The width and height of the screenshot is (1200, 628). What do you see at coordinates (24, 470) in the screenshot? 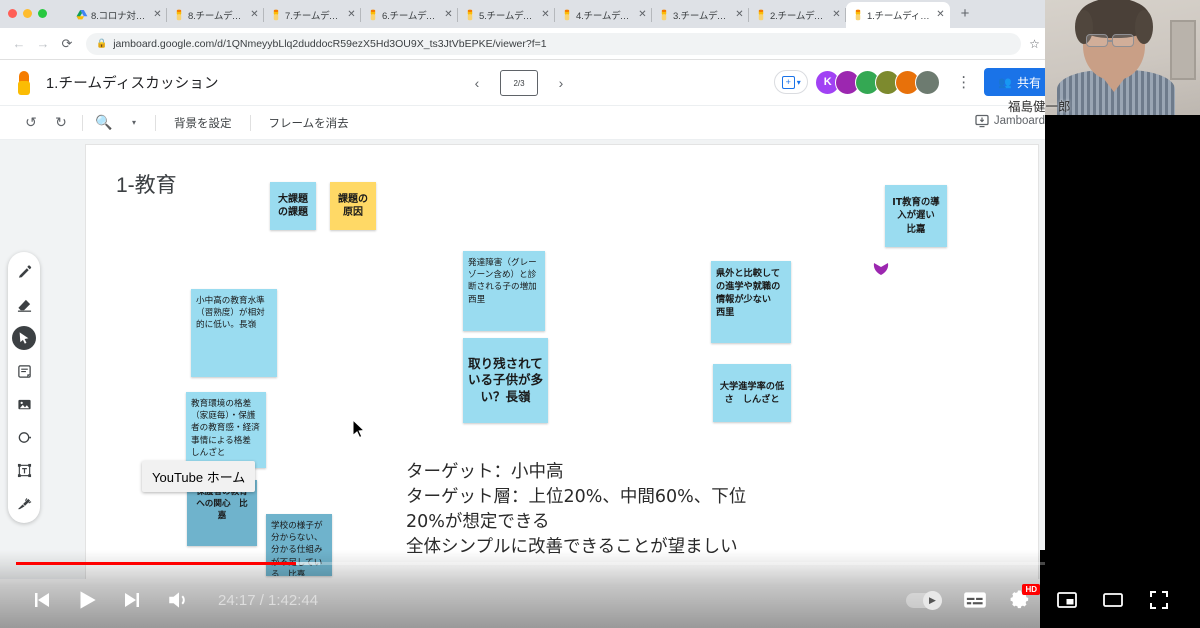
I see `text-box-icon` at bounding box center [24, 470].